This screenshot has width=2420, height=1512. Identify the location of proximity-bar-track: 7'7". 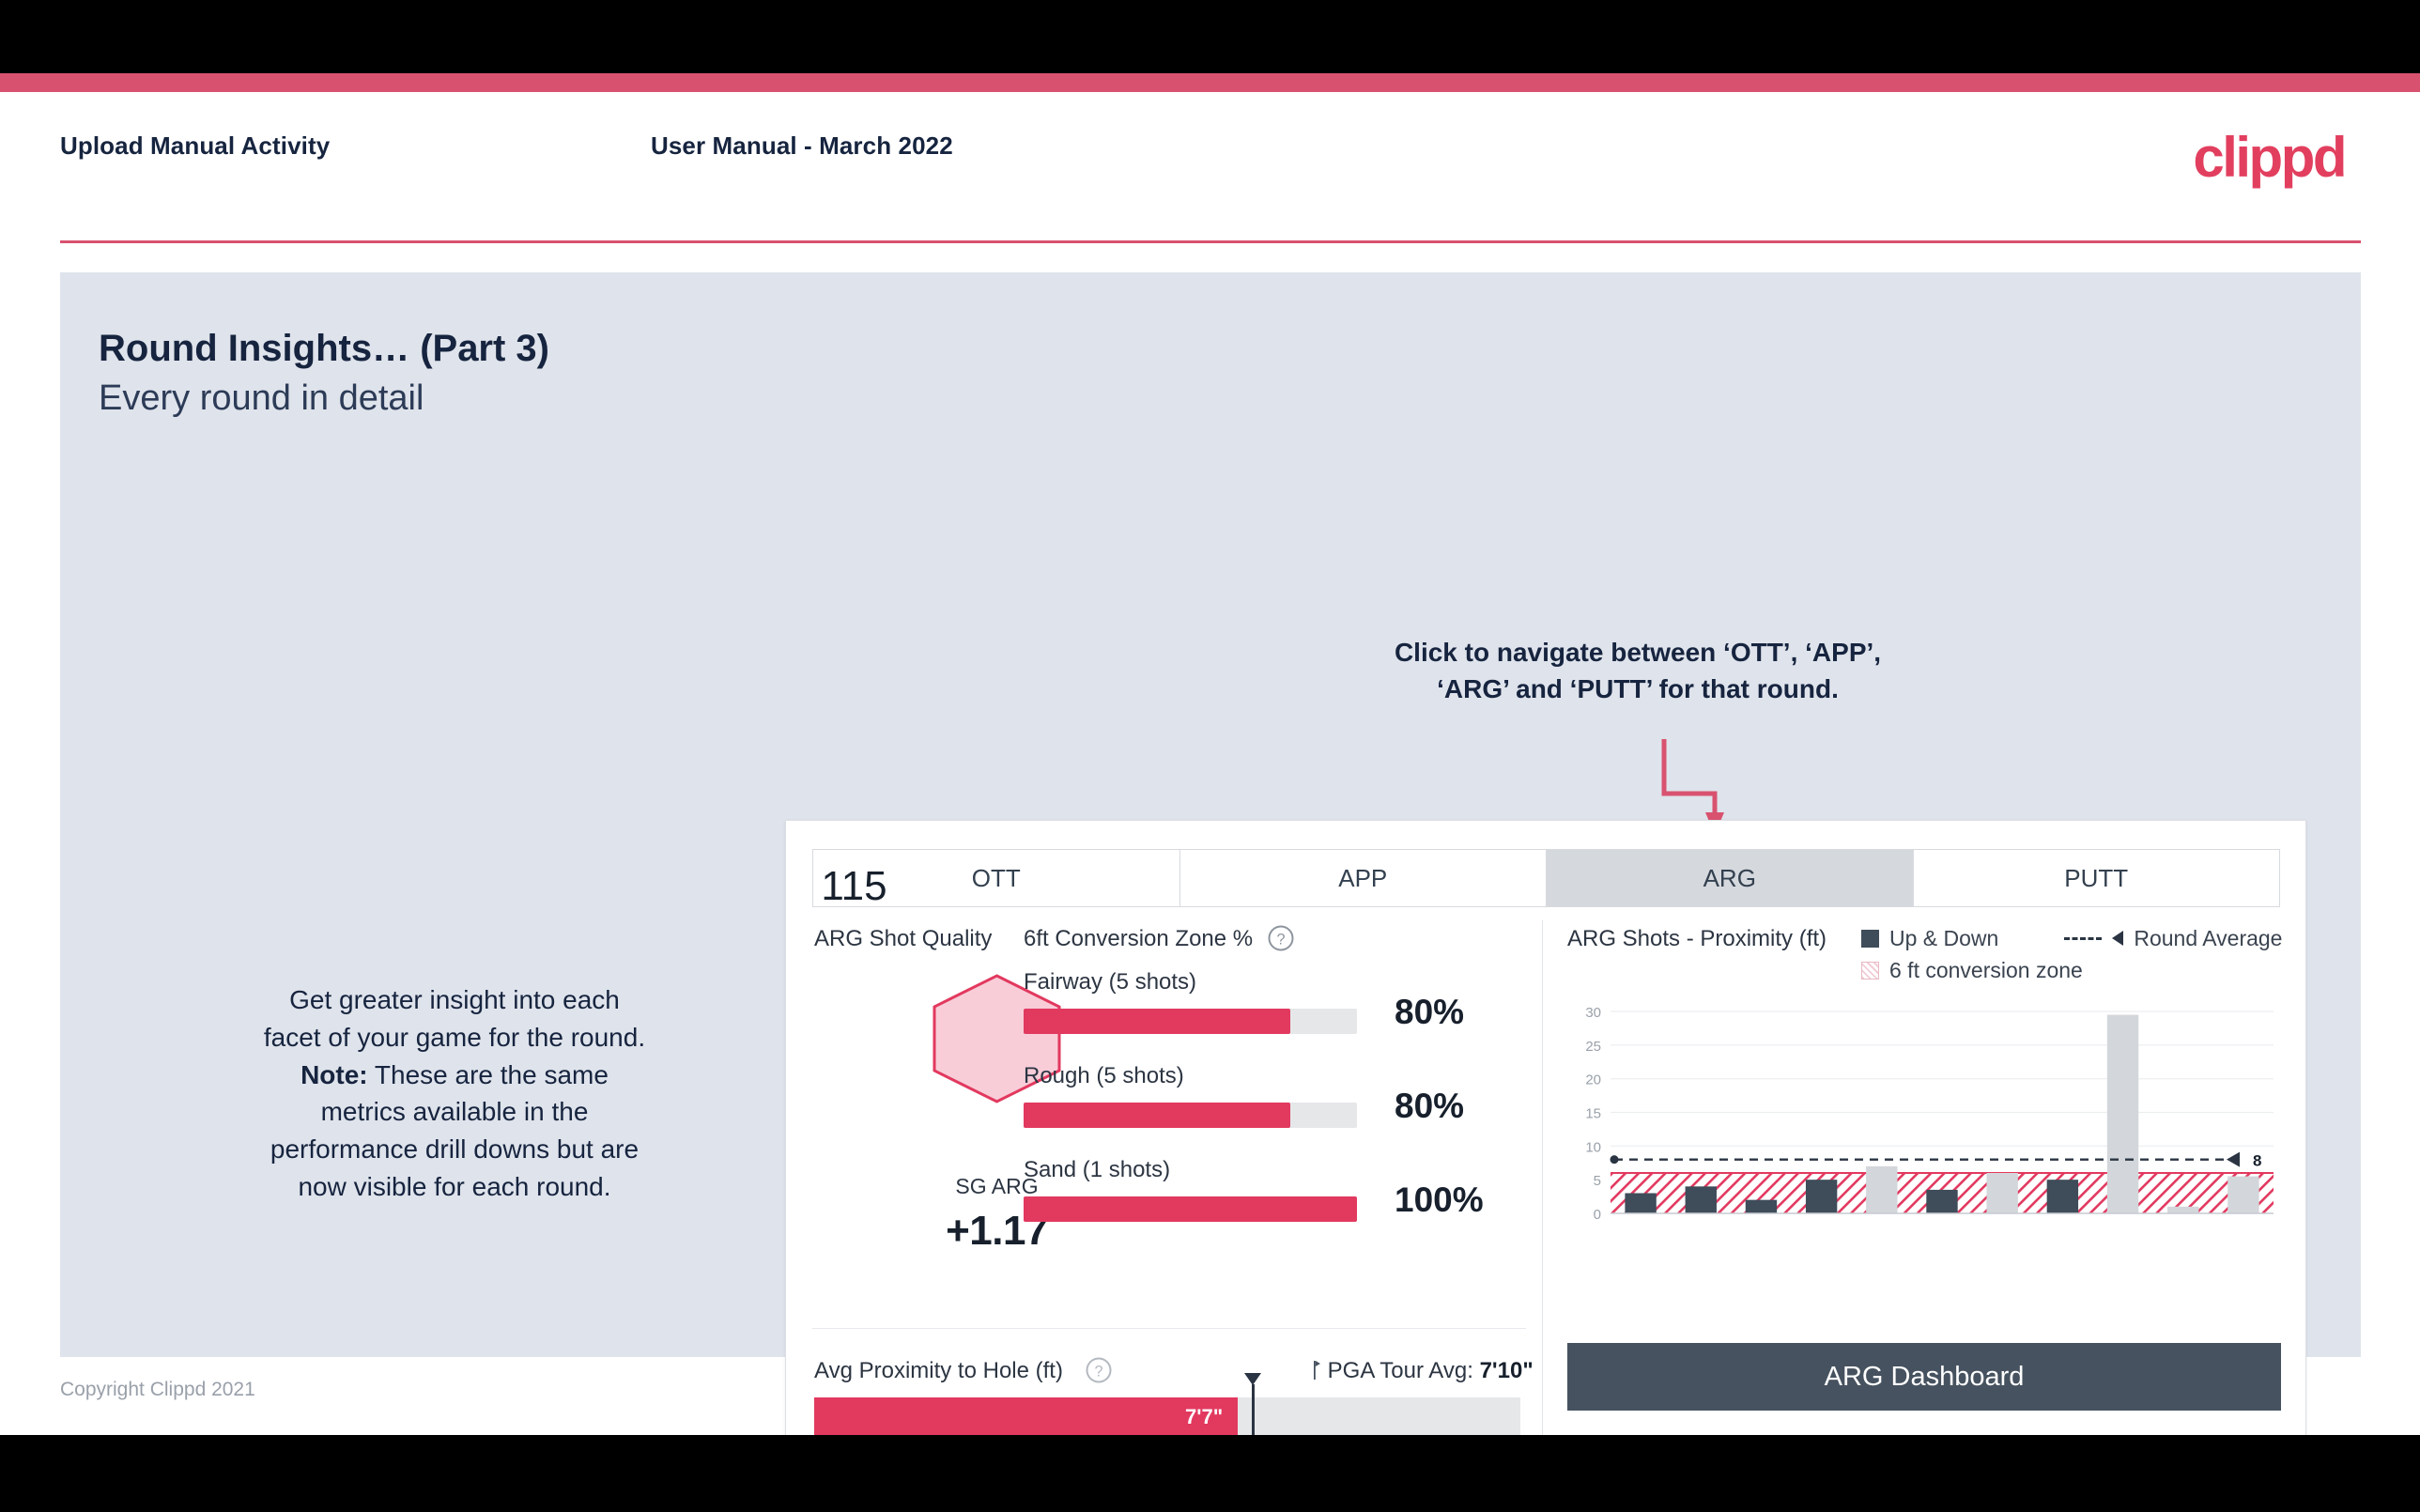
(1167, 1417).